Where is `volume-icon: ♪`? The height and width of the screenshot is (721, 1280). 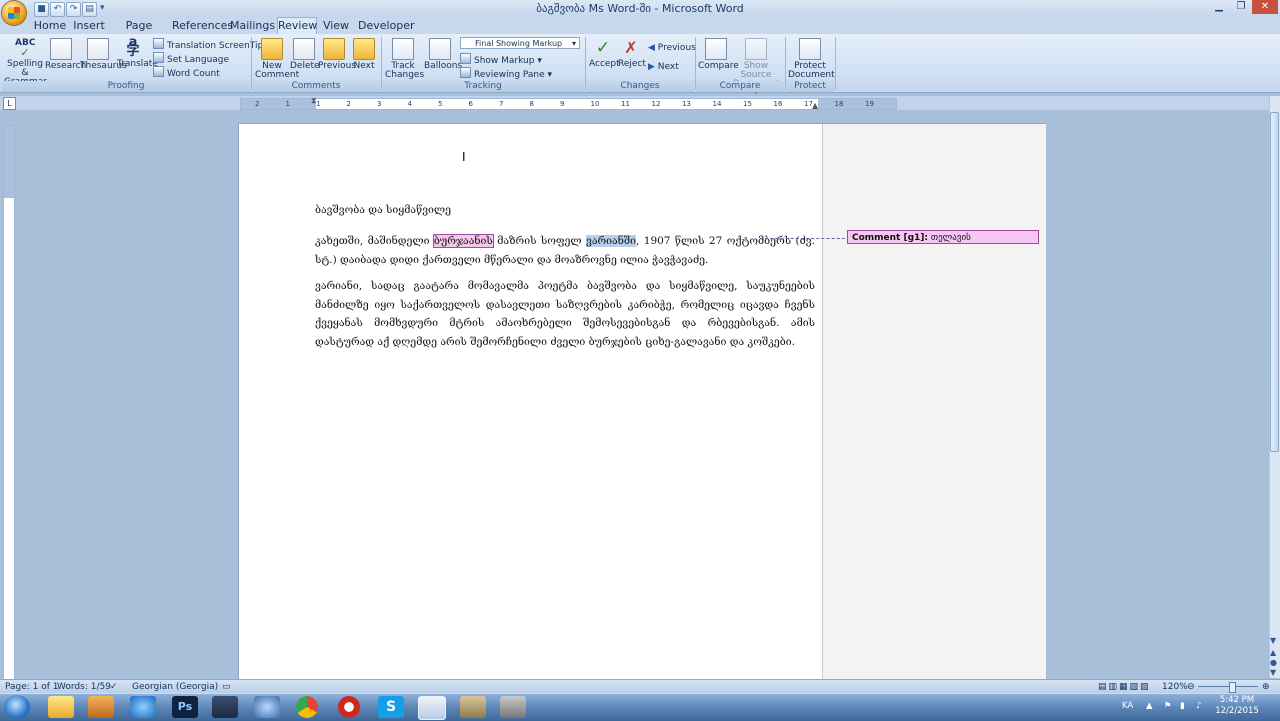 volume-icon: ♪ is located at coordinates (1198, 706).